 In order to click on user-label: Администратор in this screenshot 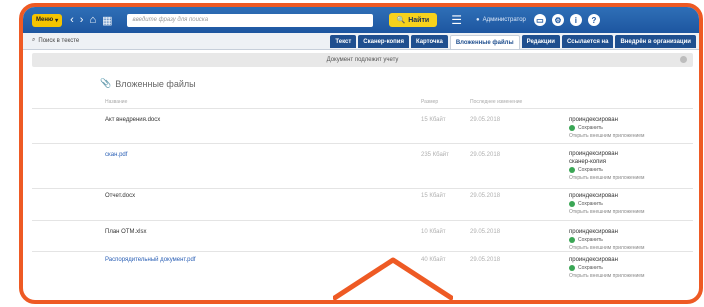, I will do `click(504, 20)`.